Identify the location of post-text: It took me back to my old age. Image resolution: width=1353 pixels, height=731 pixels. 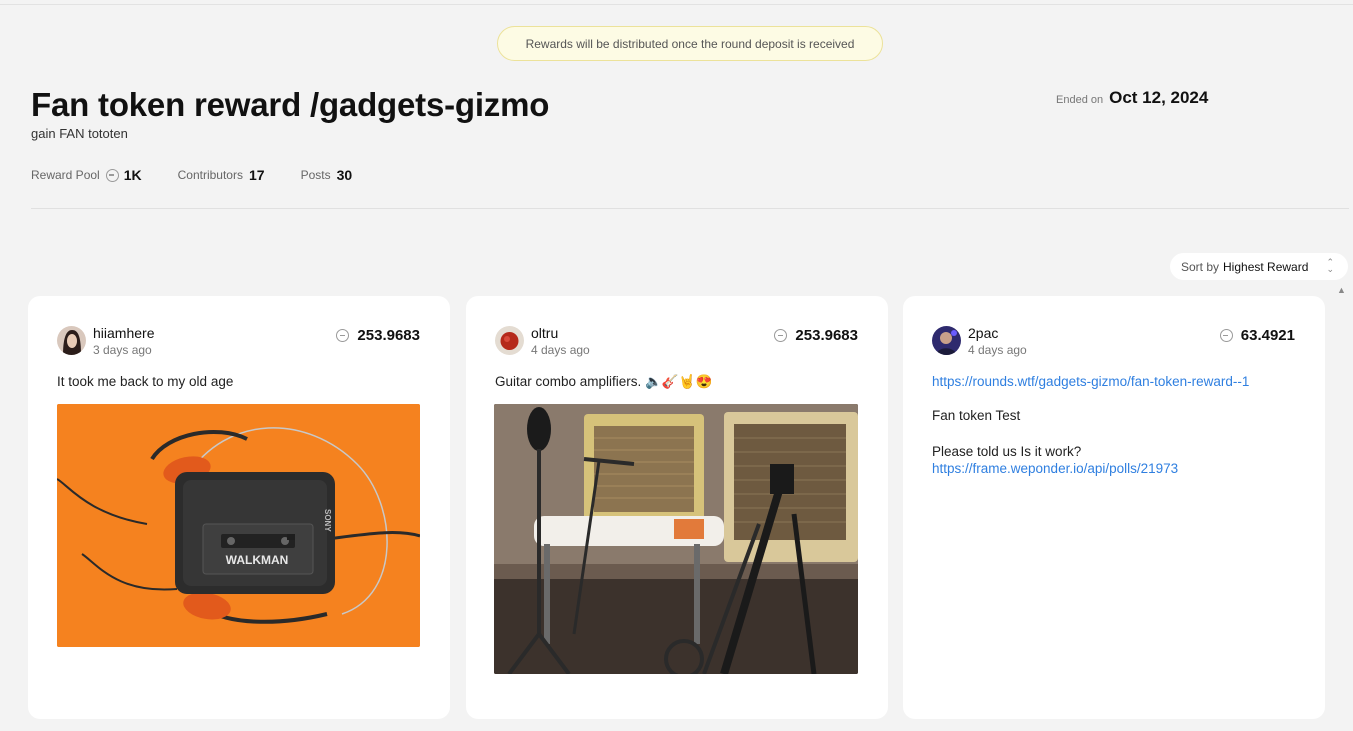
(145, 381).